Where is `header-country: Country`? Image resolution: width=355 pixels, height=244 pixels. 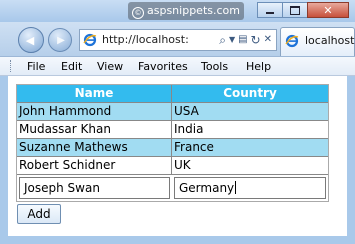 header-country: Country is located at coordinates (250, 93).